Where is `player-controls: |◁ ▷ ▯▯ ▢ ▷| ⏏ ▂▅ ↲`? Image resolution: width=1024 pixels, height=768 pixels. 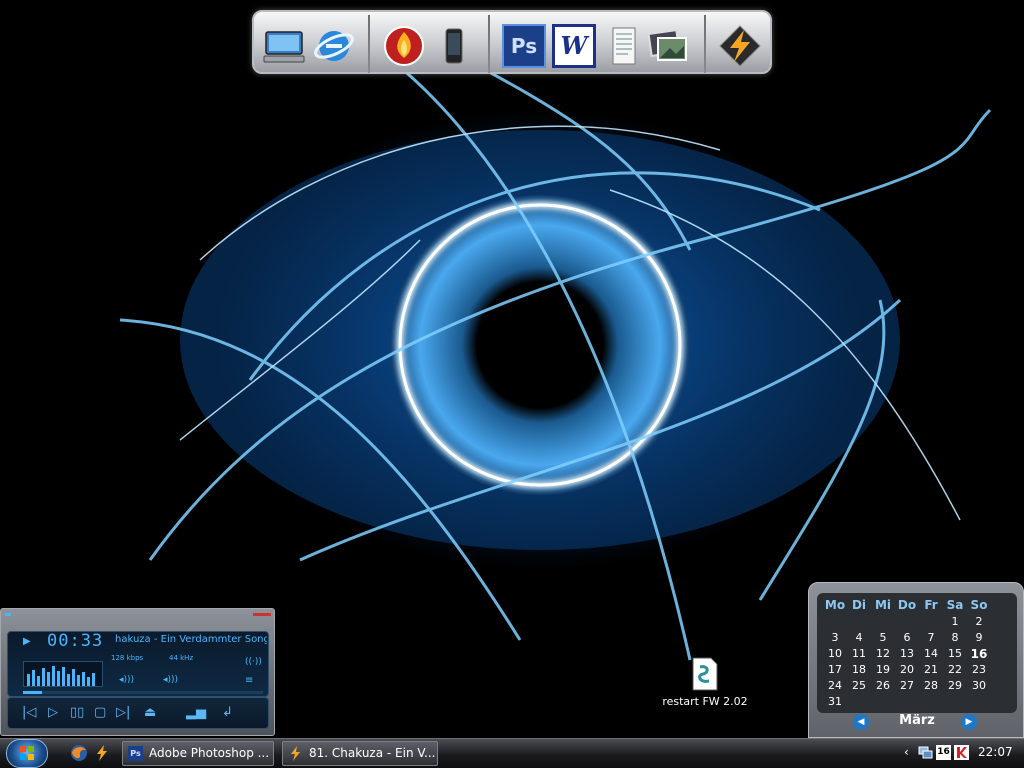
player-controls: |◁ ▷ ▯▯ ▢ ▷| ⏏ ▂▅ ↲ is located at coordinates (138, 713).